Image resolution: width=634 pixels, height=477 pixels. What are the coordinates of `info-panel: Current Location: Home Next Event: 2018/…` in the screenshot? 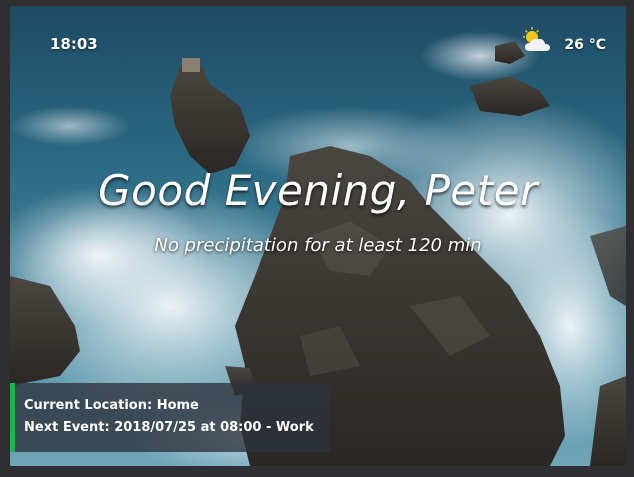 It's located at (170, 417).